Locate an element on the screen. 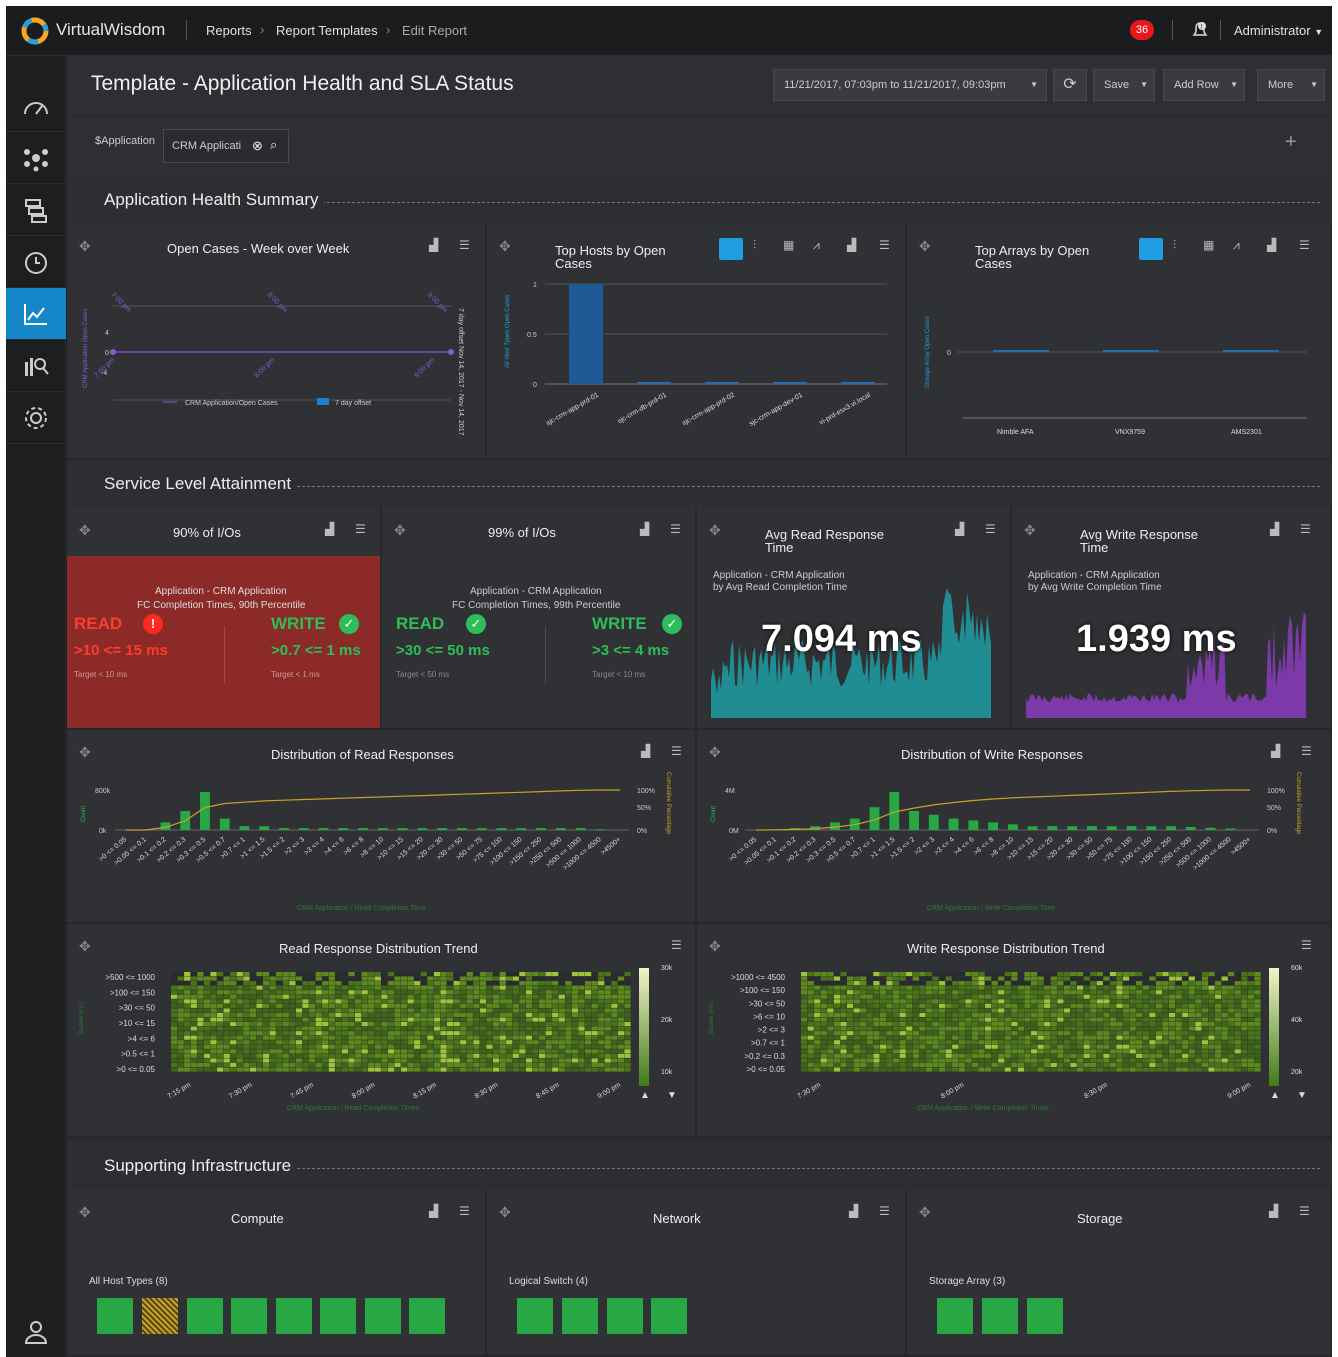 This screenshot has width=1338, height=1357. sidebar-item-analytics is located at coordinates (36, 366).